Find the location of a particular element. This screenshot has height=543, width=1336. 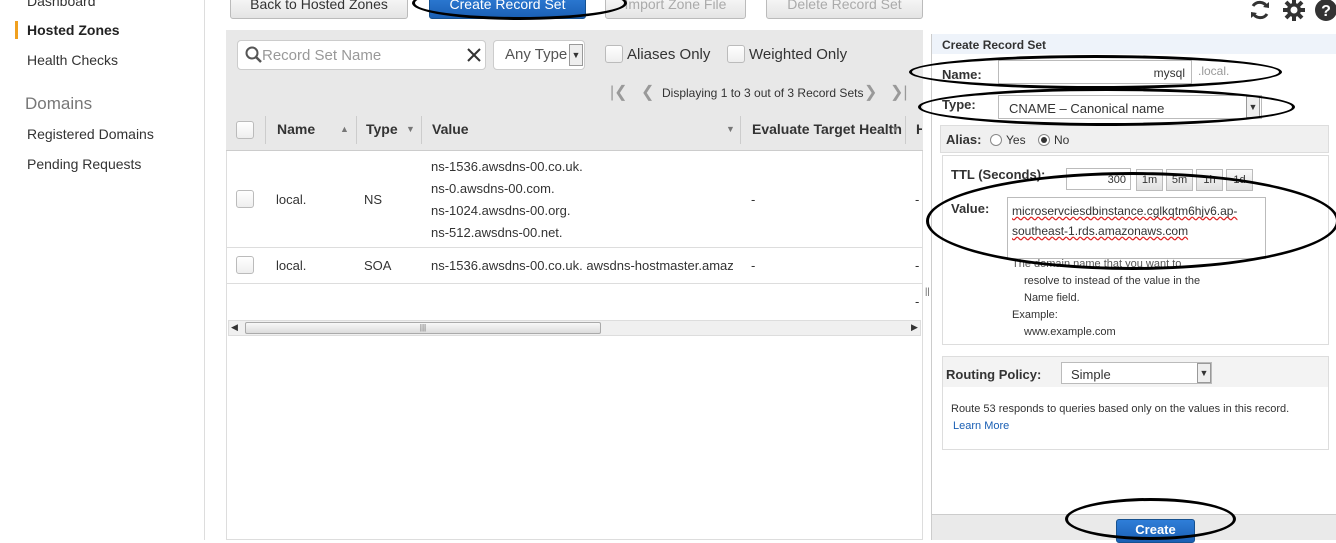

select-all-checkbox is located at coordinates (245, 130).